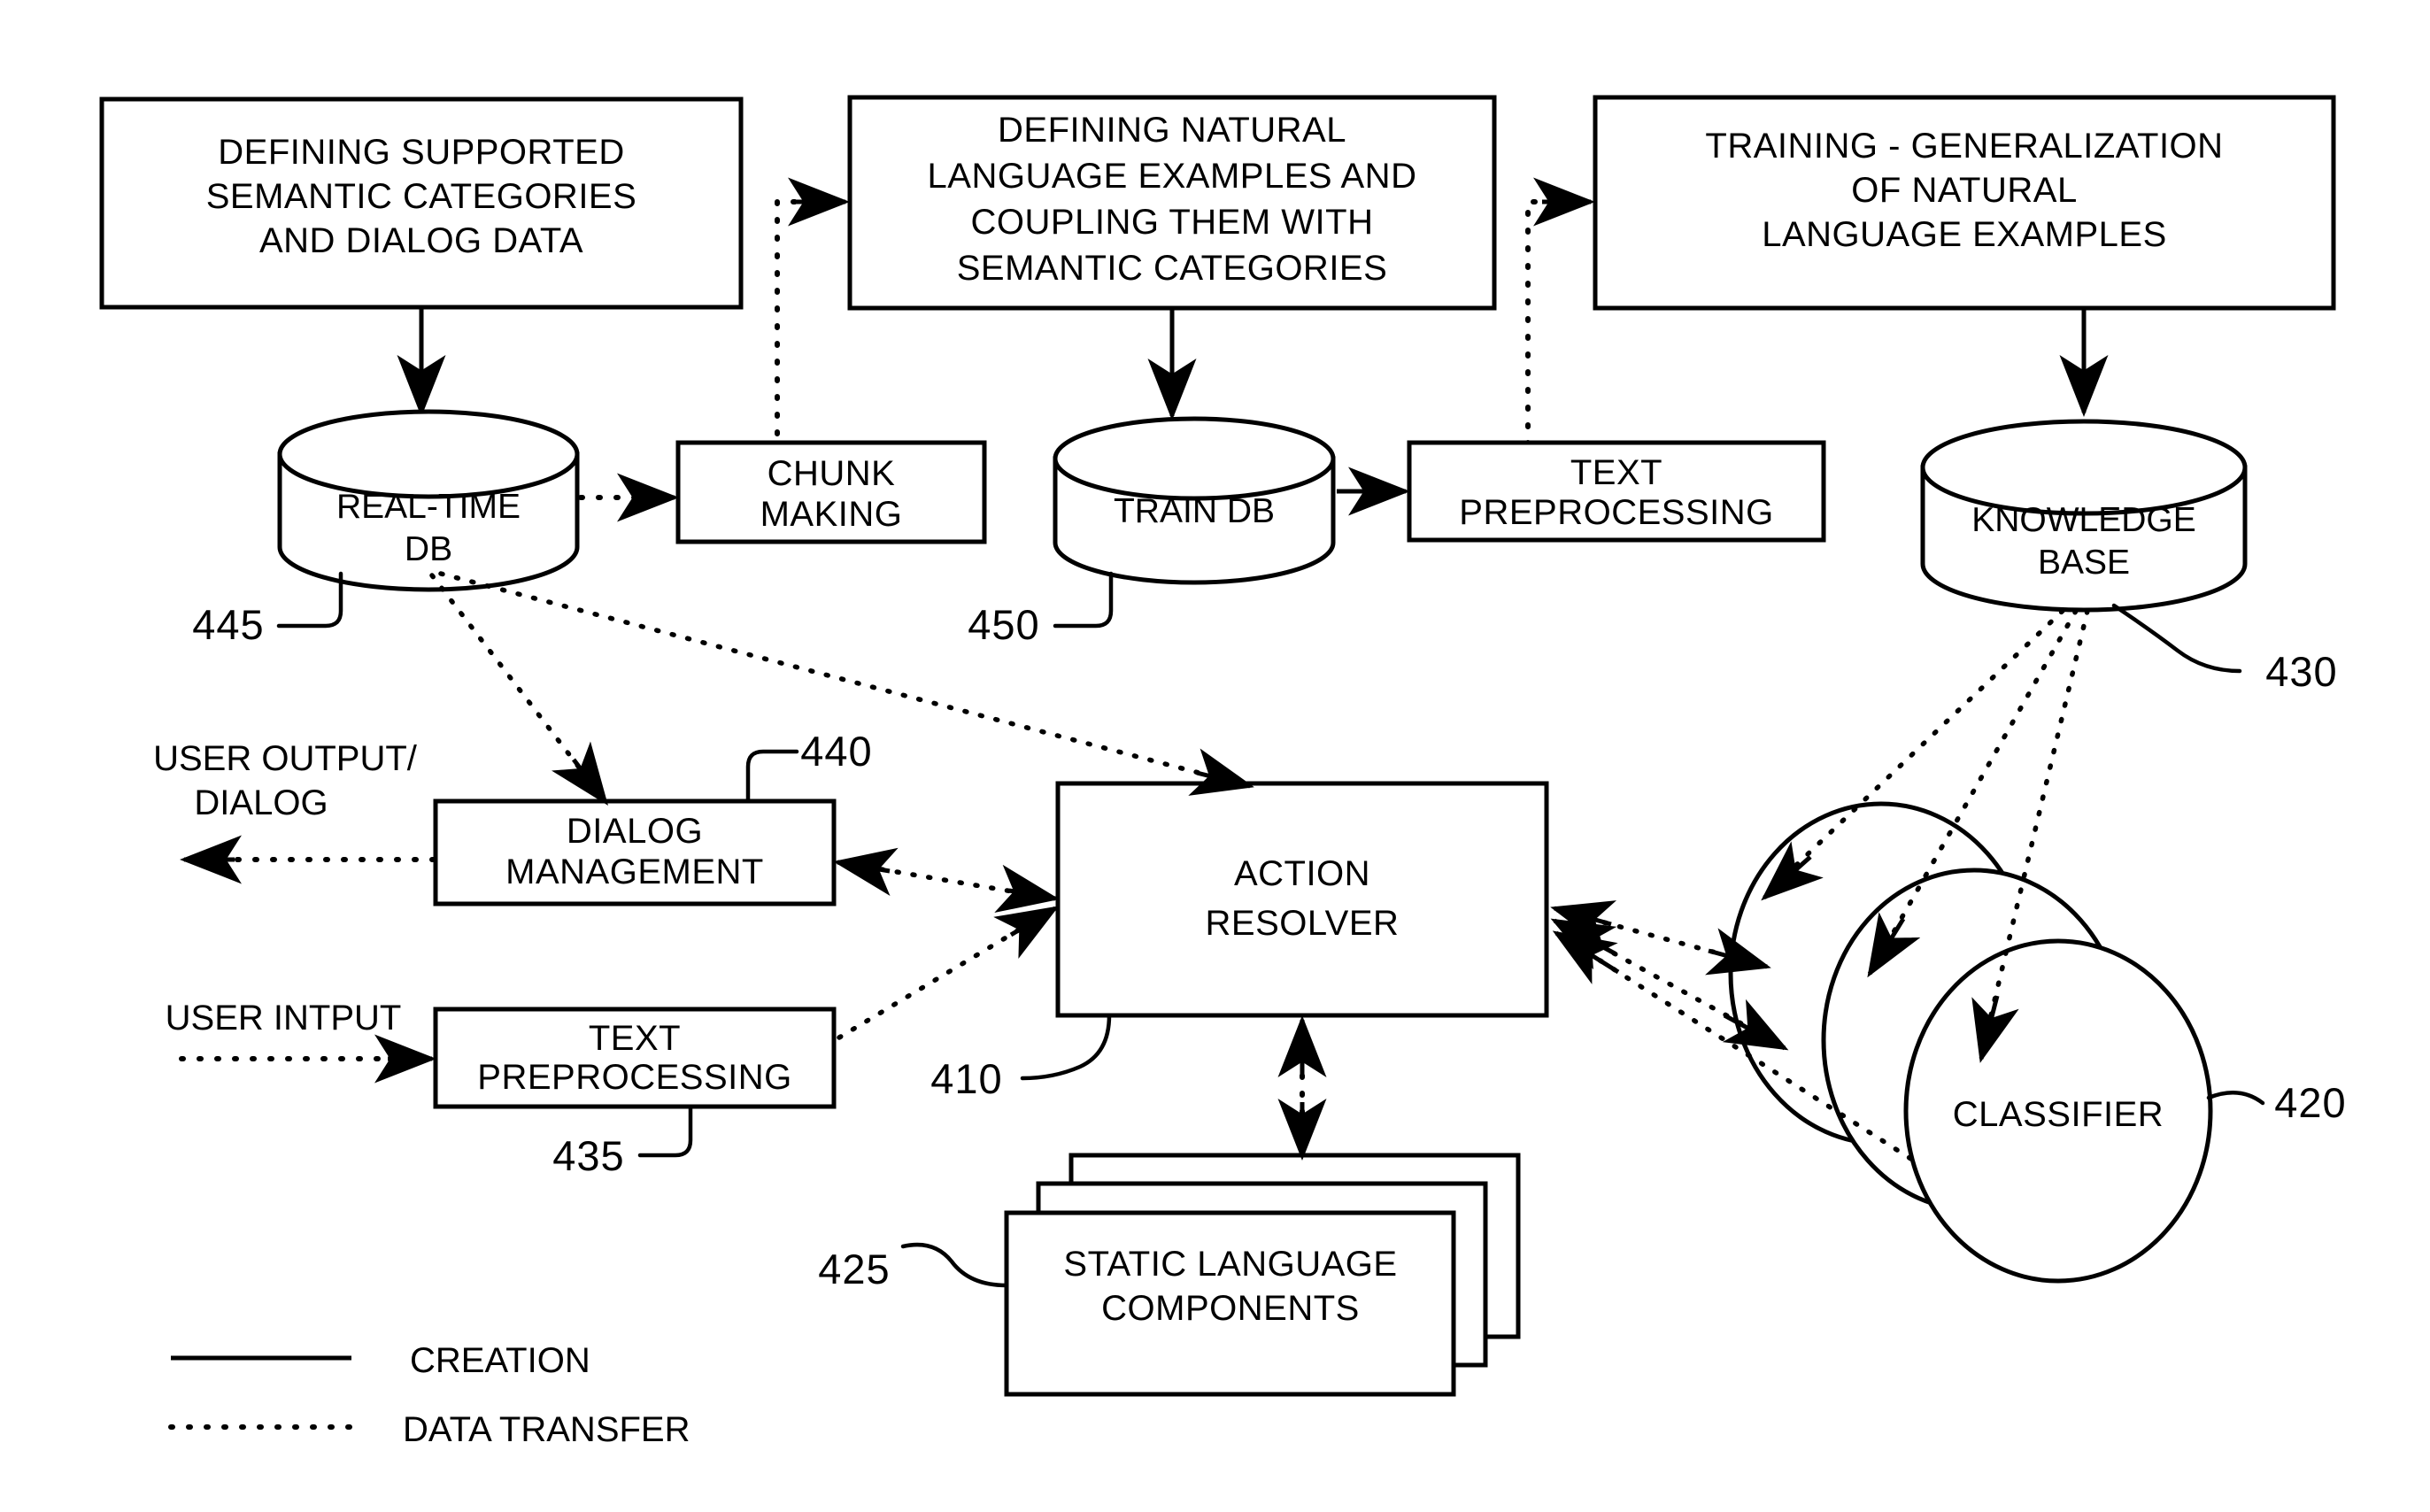 This screenshot has height=1512, width=2430. Describe the element at coordinates (634, 1077) in the screenshot. I see `box-textprep-user-line2: PREPROCESSING` at that location.